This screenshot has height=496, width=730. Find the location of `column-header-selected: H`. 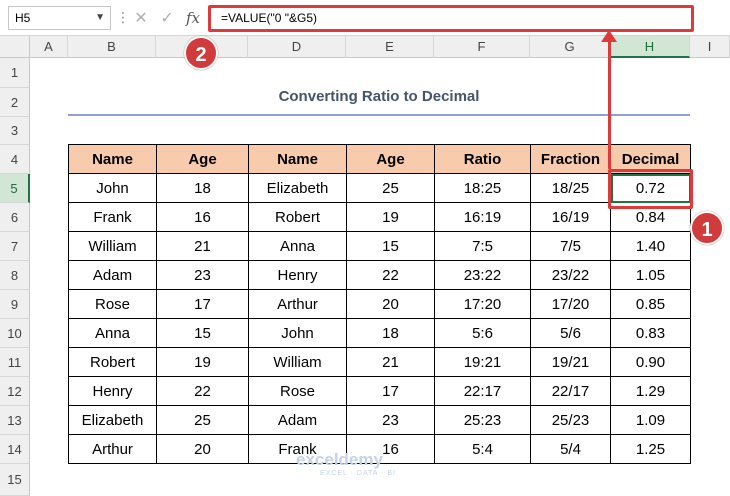

column-header-selected: H is located at coordinates (650, 47).